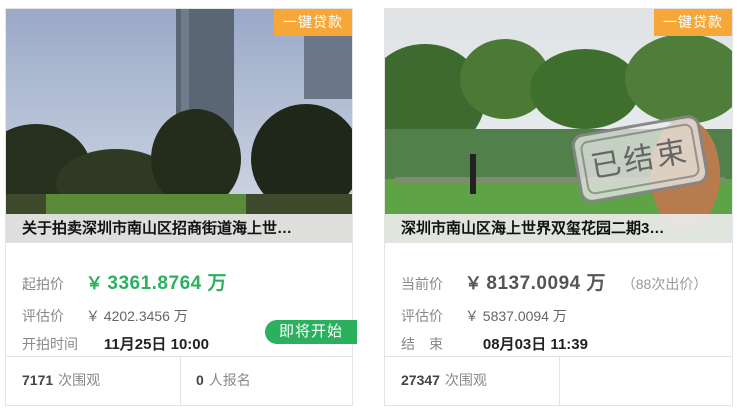 The width and height of the screenshot is (737, 411). I want to click on price-label: 当前价, so click(422, 284).